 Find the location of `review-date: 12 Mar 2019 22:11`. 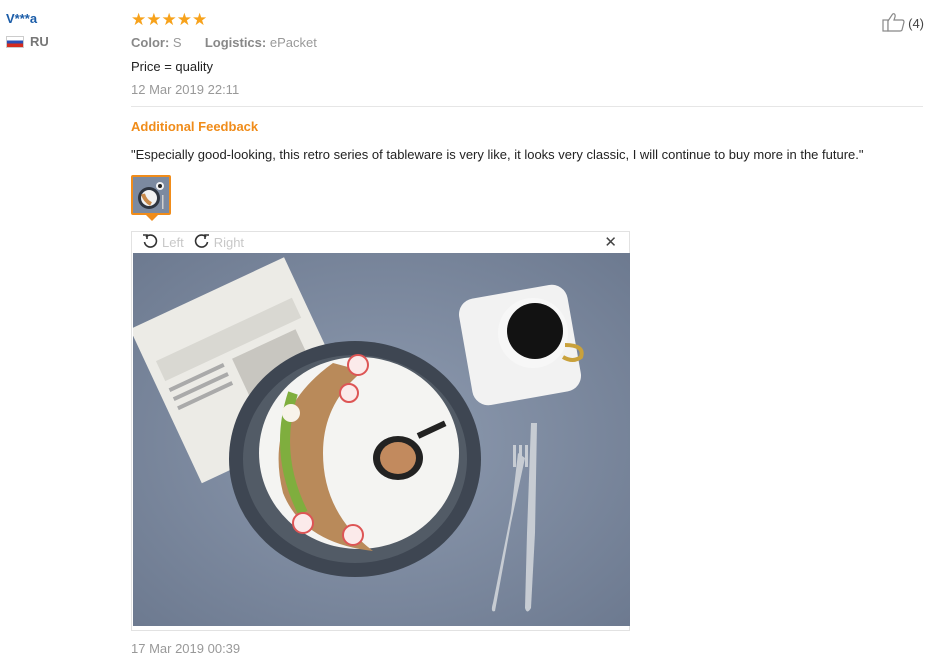

review-date: 12 Mar 2019 22:11 is located at coordinates (185, 89).